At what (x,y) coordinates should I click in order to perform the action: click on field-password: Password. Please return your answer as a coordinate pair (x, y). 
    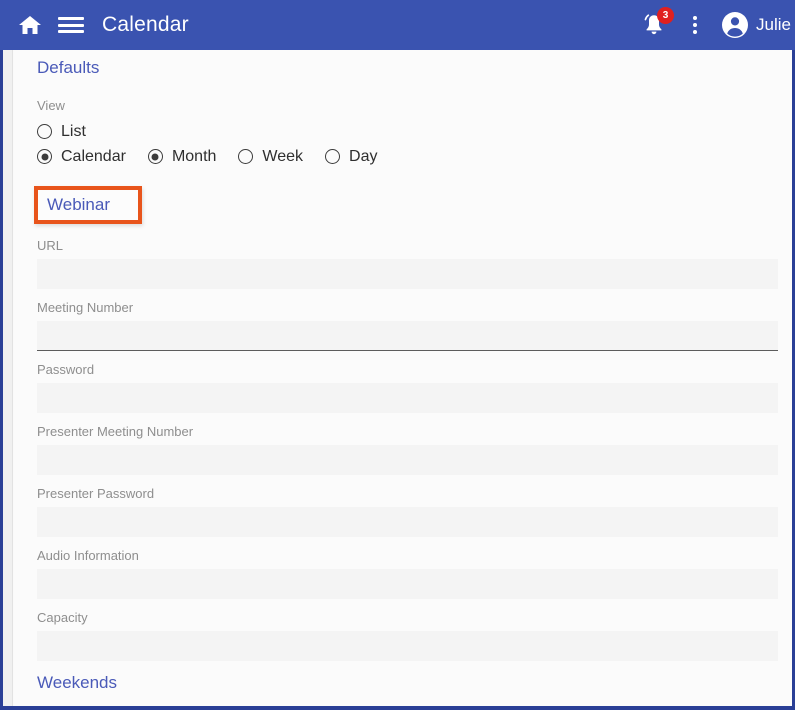
    Looking at the image, I should click on (407, 387).